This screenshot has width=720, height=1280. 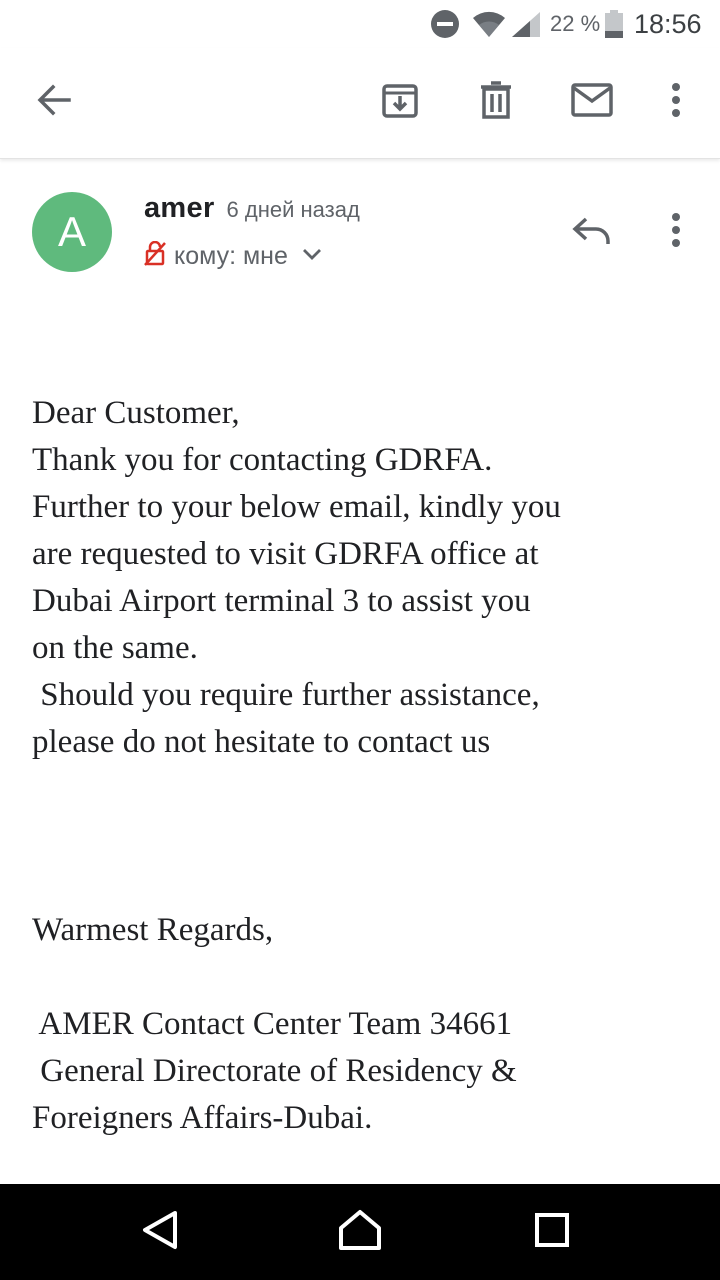 I want to click on sender-line: amer 6 дней назад, so click(x=252, y=210).